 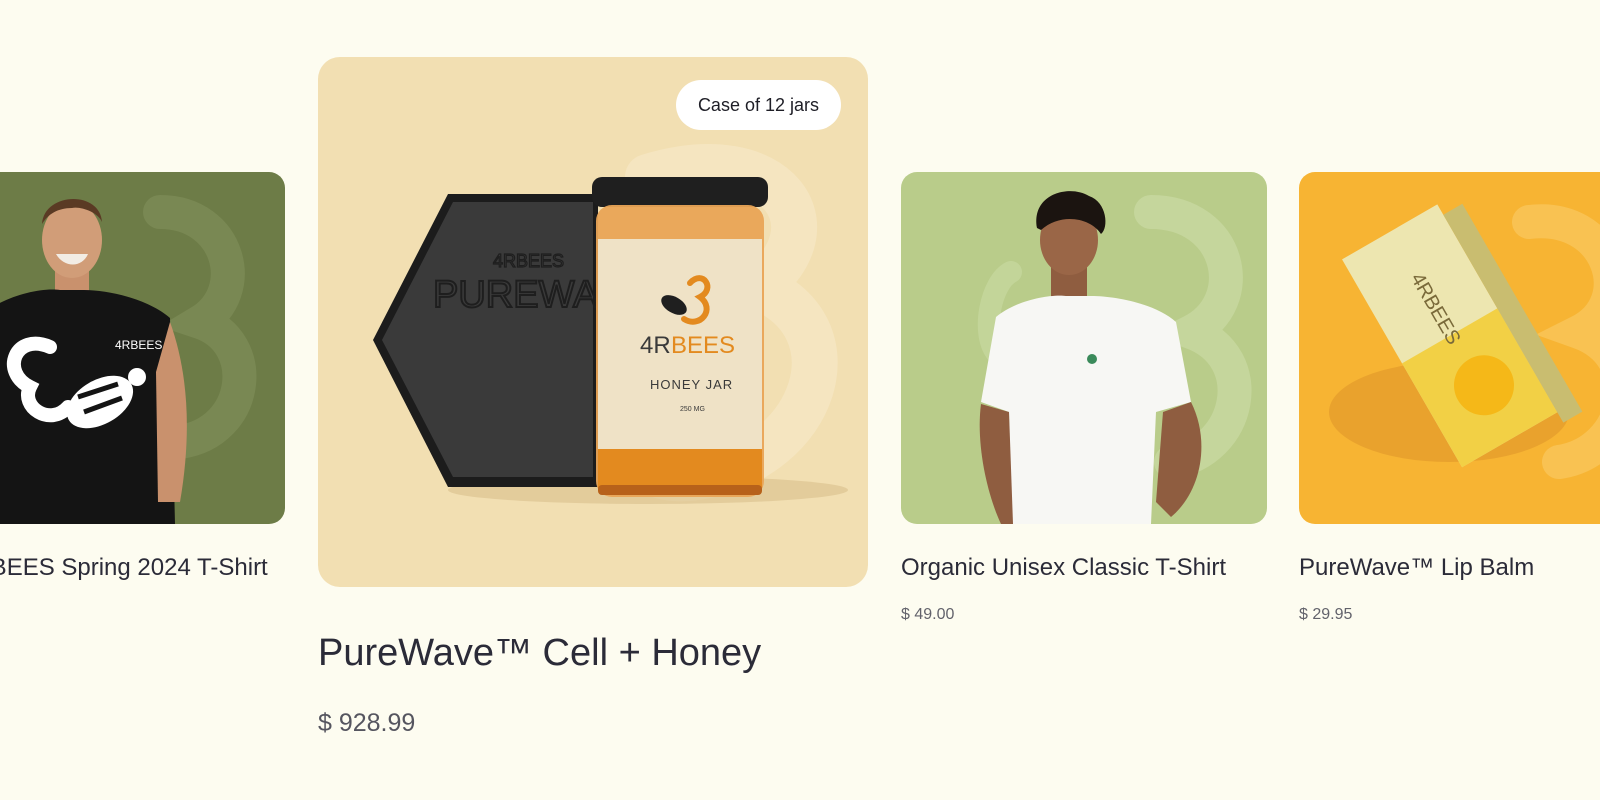 What do you see at coordinates (1326, 614) in the screenshot?
I see `product-price: $ 29.95` at bounding box center [1326, 614].